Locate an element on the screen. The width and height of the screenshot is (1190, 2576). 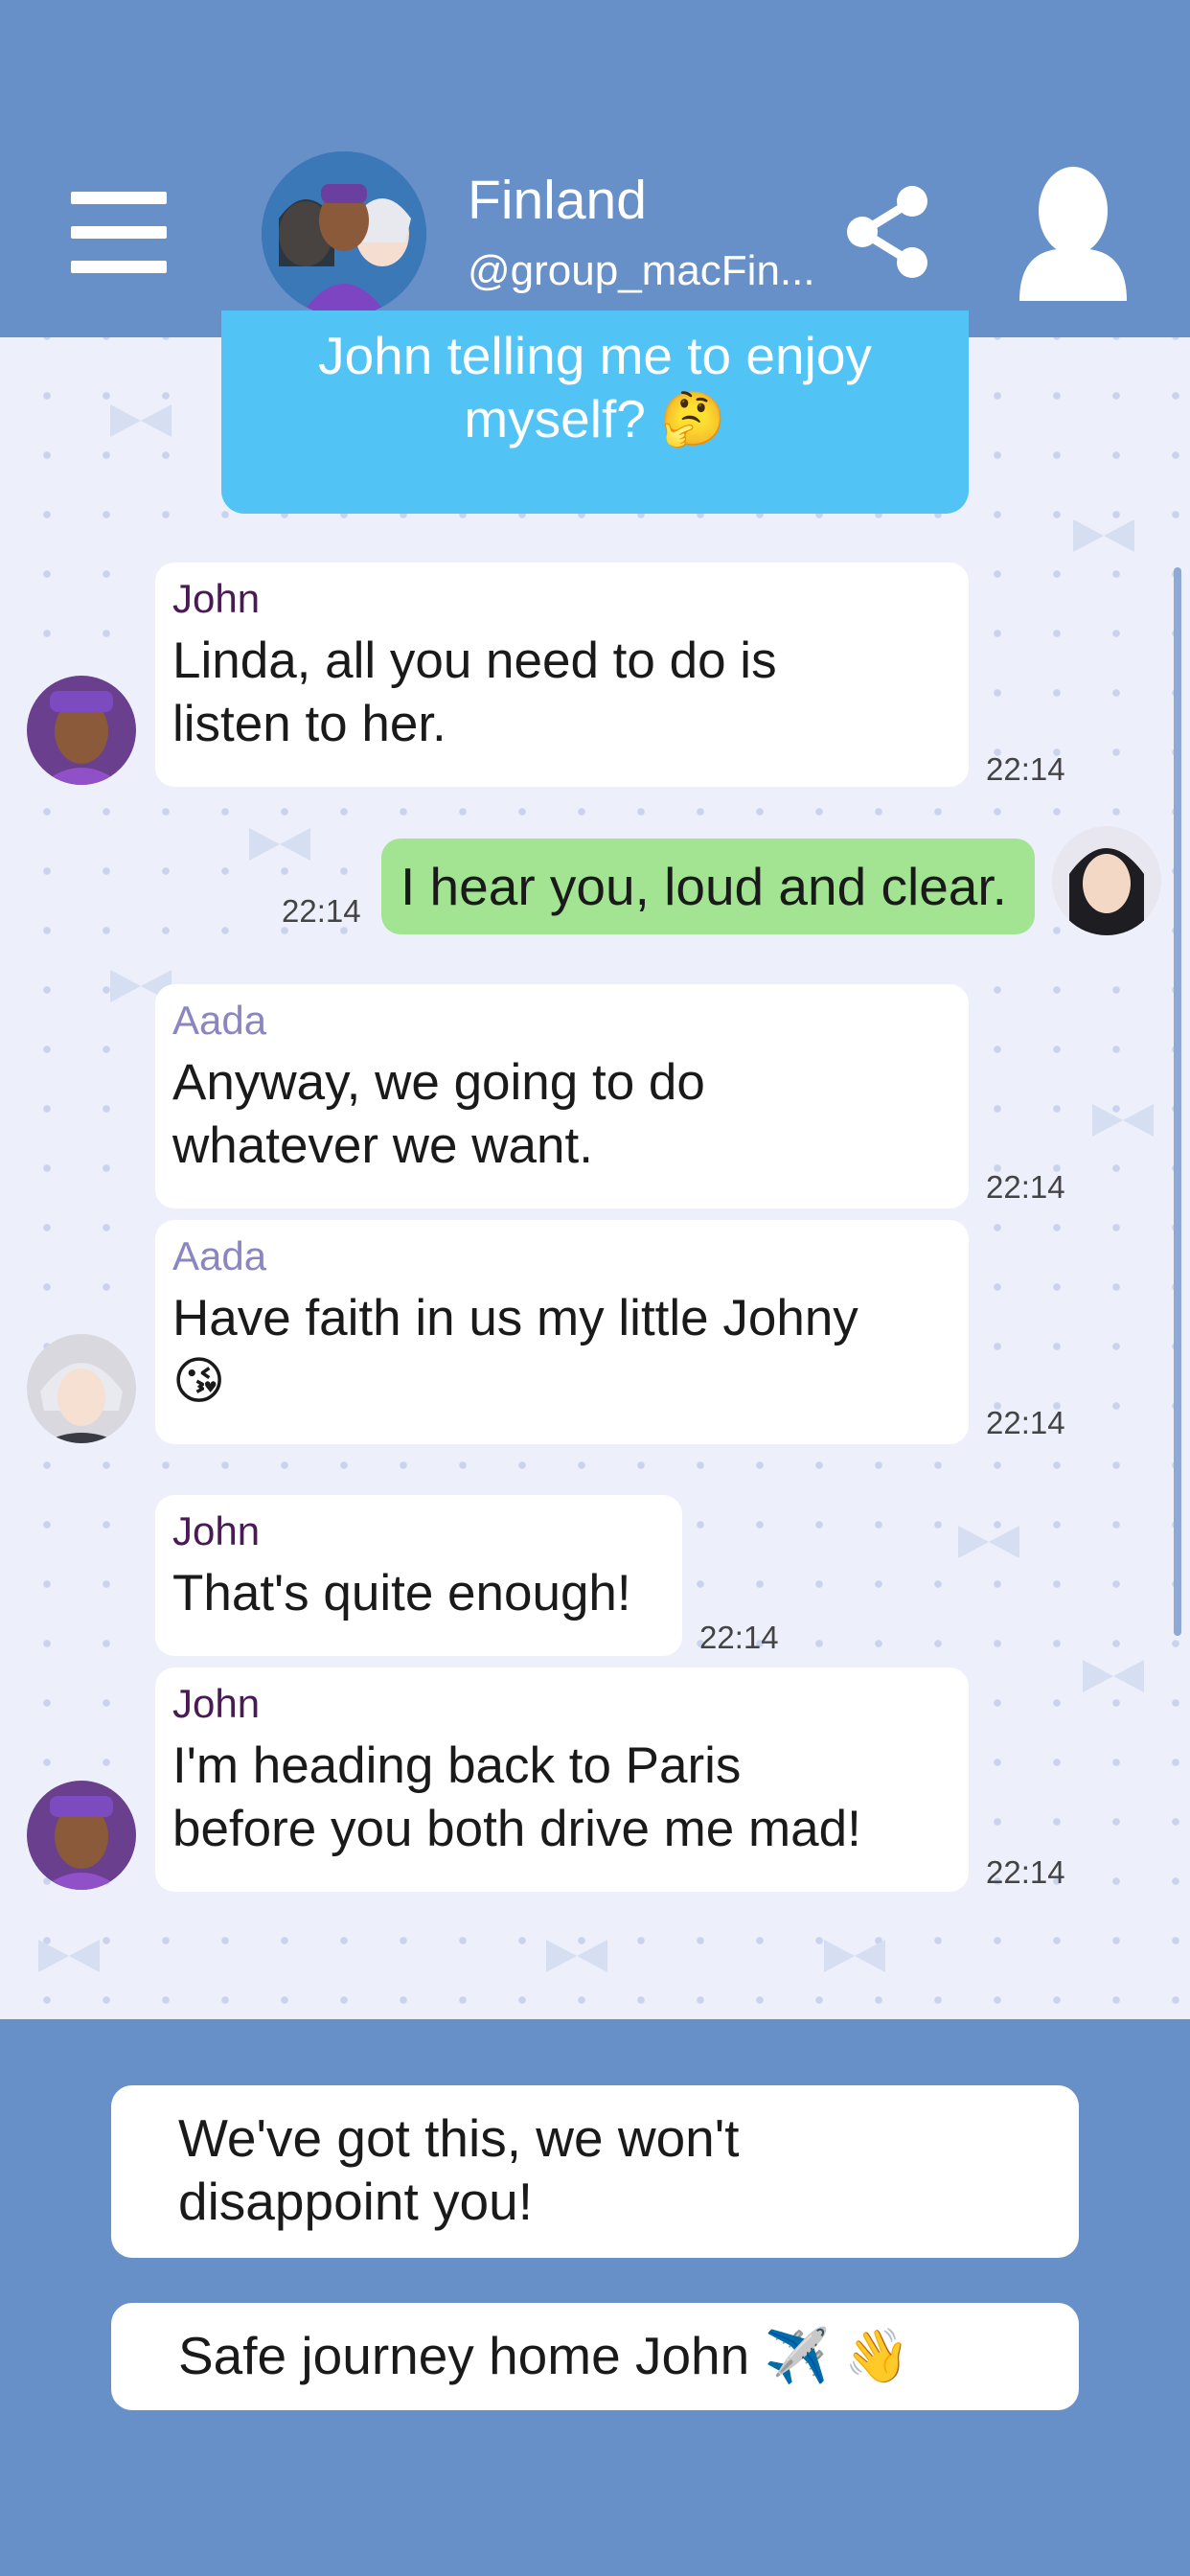
user-avatar is located at coordinates (1106, 880).